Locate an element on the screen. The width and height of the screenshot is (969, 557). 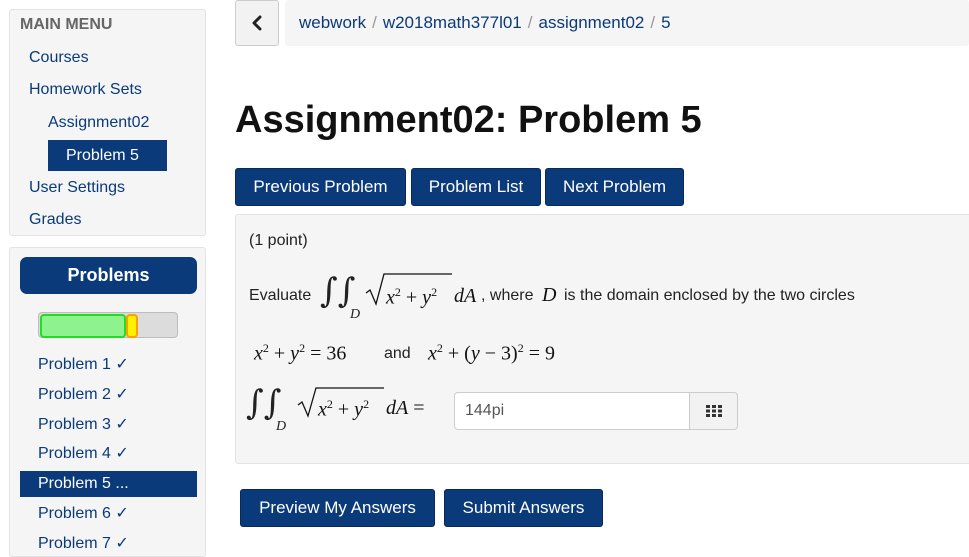
problems-header: Problems is located at coordinates (108, 275).